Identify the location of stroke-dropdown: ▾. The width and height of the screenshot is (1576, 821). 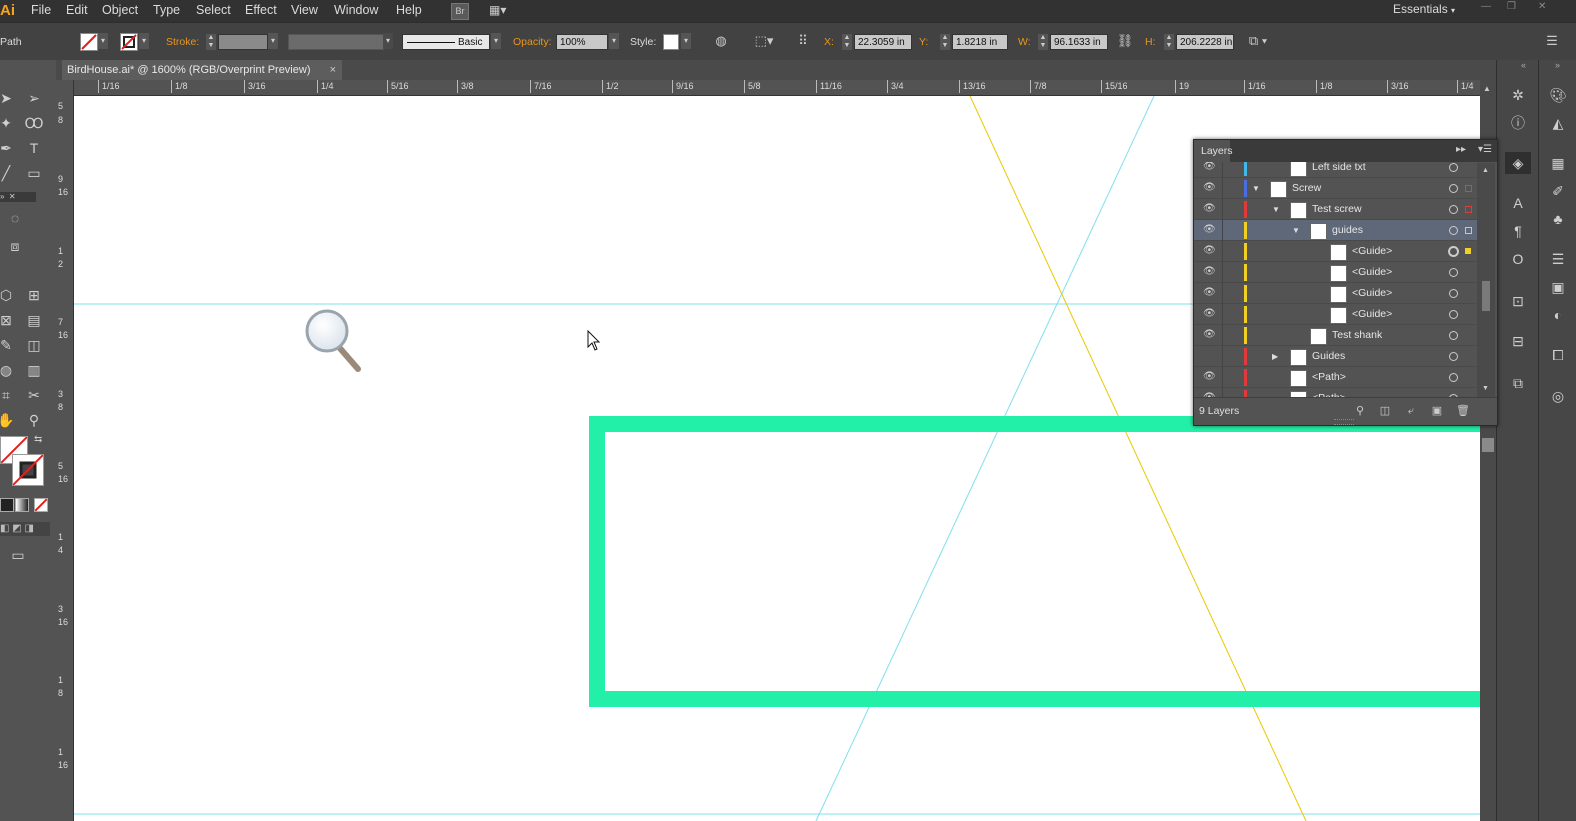
(144, 41).